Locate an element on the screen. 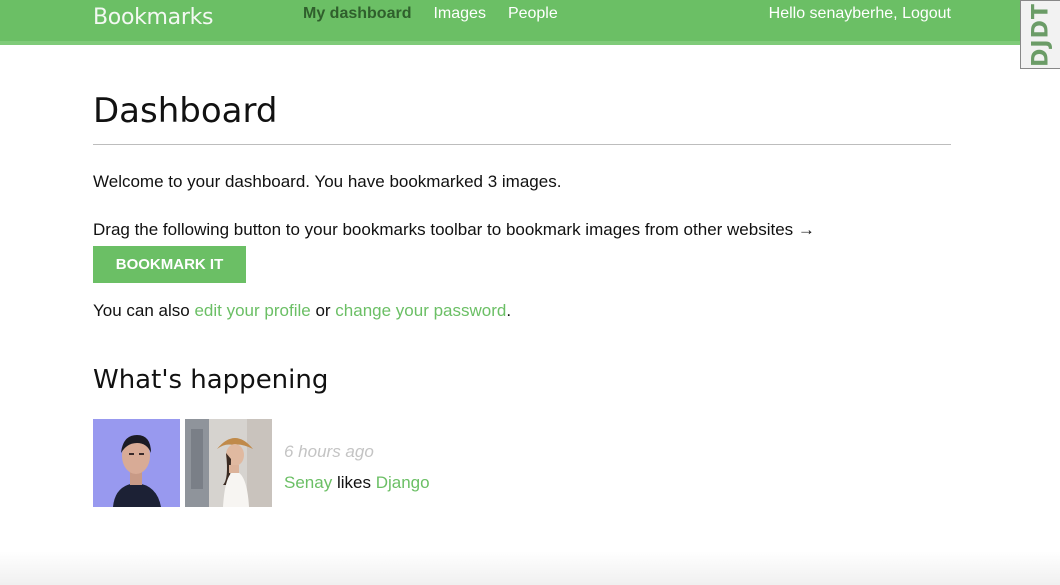 This screenshot has width=1060, height=585. activity-details: 6 hours ago Senay likes Django is located at coordinates (357, 456).